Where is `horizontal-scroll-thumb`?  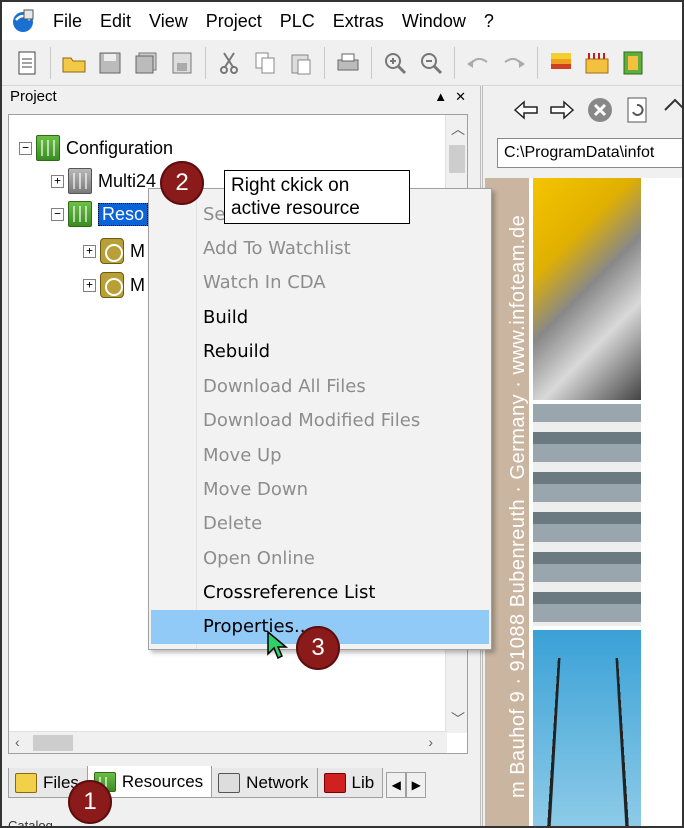 horizontal-scroll-thumb is located at coordinates (53, 743).